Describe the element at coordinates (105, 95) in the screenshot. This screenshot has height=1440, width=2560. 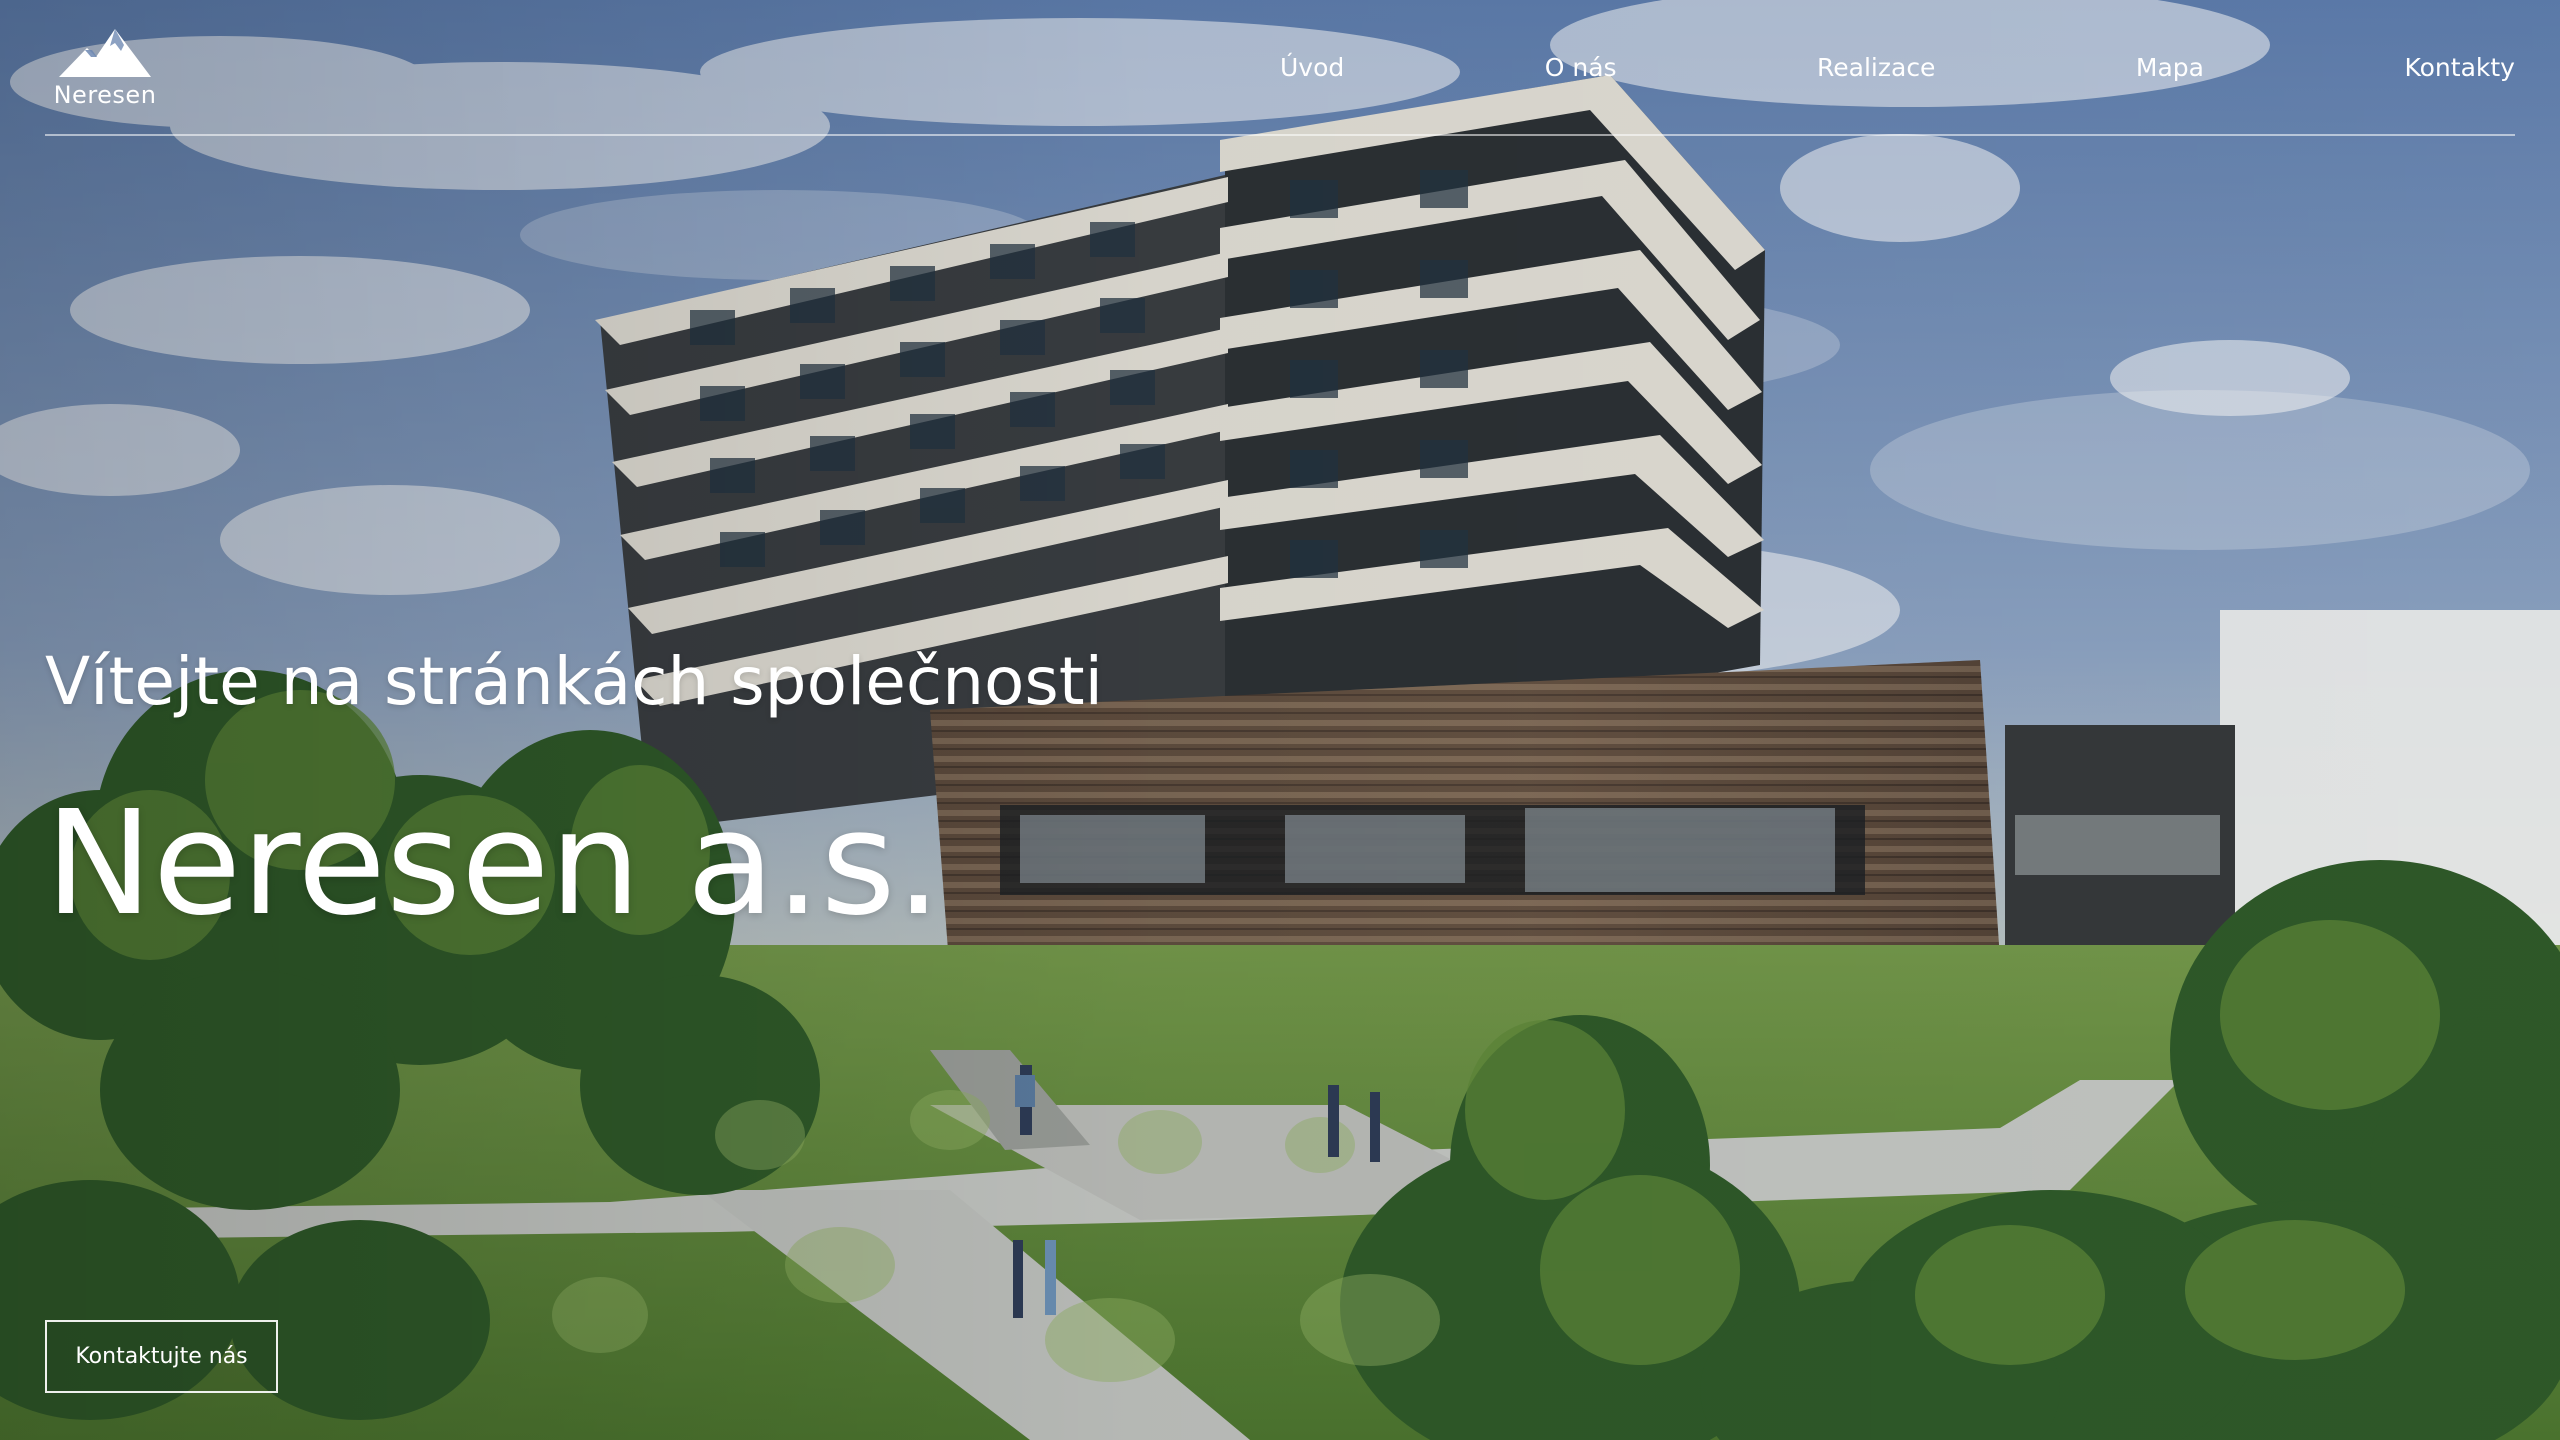
I see `brand-name: Neresen` at that location.